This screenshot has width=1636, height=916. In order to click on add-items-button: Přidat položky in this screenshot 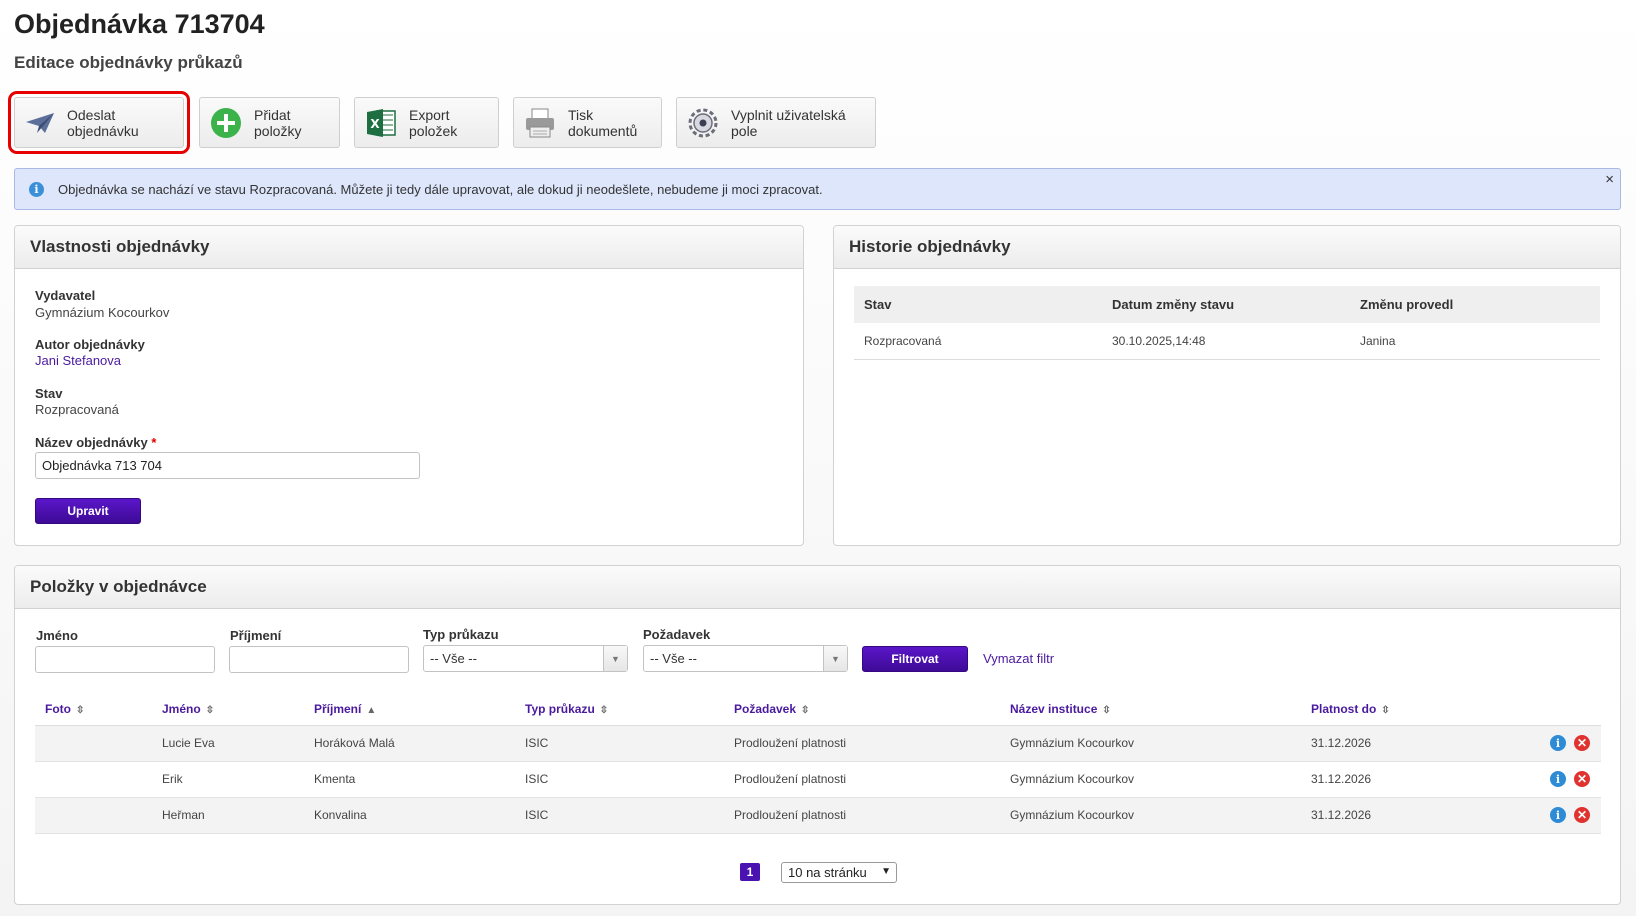, I will do `click(269, 122)`.